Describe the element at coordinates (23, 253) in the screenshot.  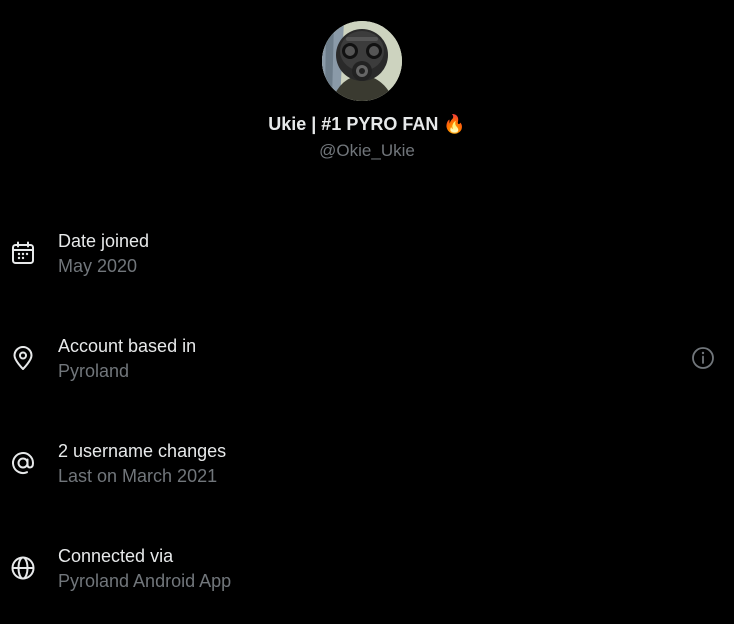
I see `calendar-icon` at that location.